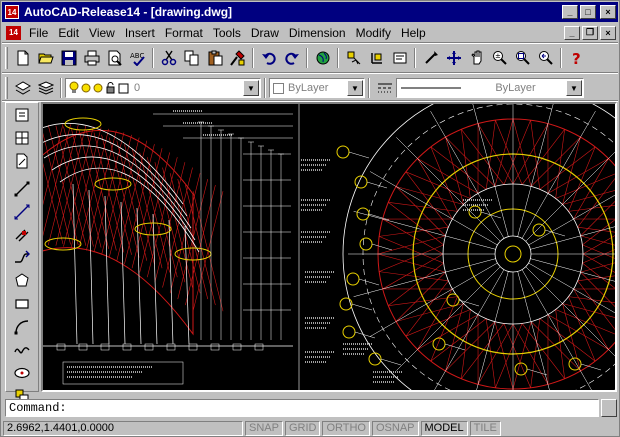  I want to click on tiled-viewports-icon, so click(22, 138).